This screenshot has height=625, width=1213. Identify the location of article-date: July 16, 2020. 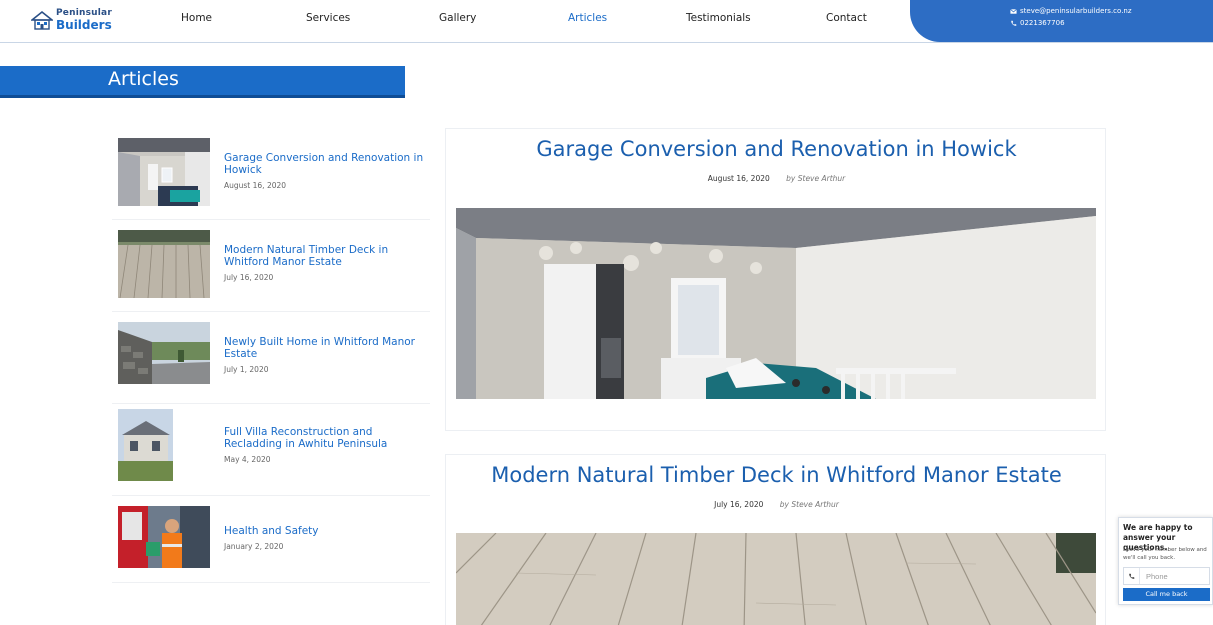
(739, 504).